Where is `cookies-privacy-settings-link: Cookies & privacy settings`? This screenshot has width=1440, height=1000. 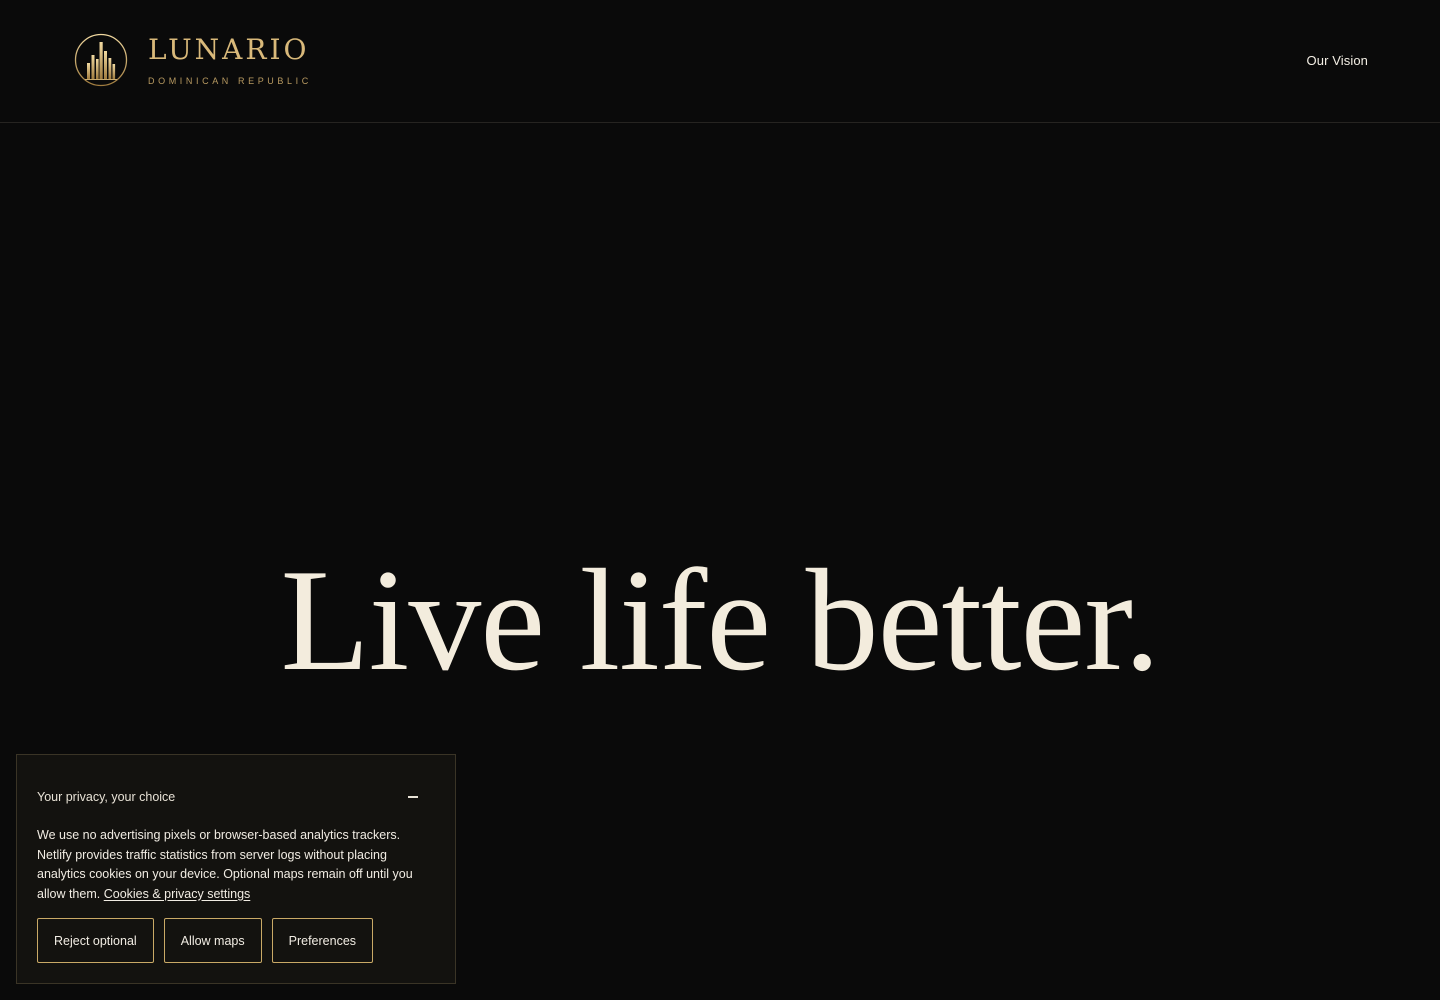 cookies-privacy-settings-link: Cookies & privacy settings is located at coordinates (177, 894).